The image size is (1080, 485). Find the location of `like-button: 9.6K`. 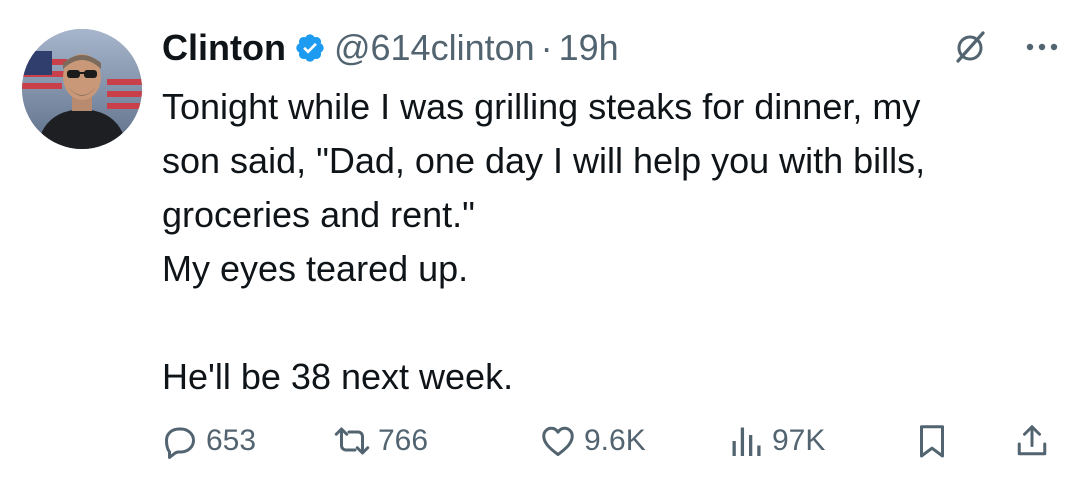

like-button: 9.6K is located at coordinates (593, 441).